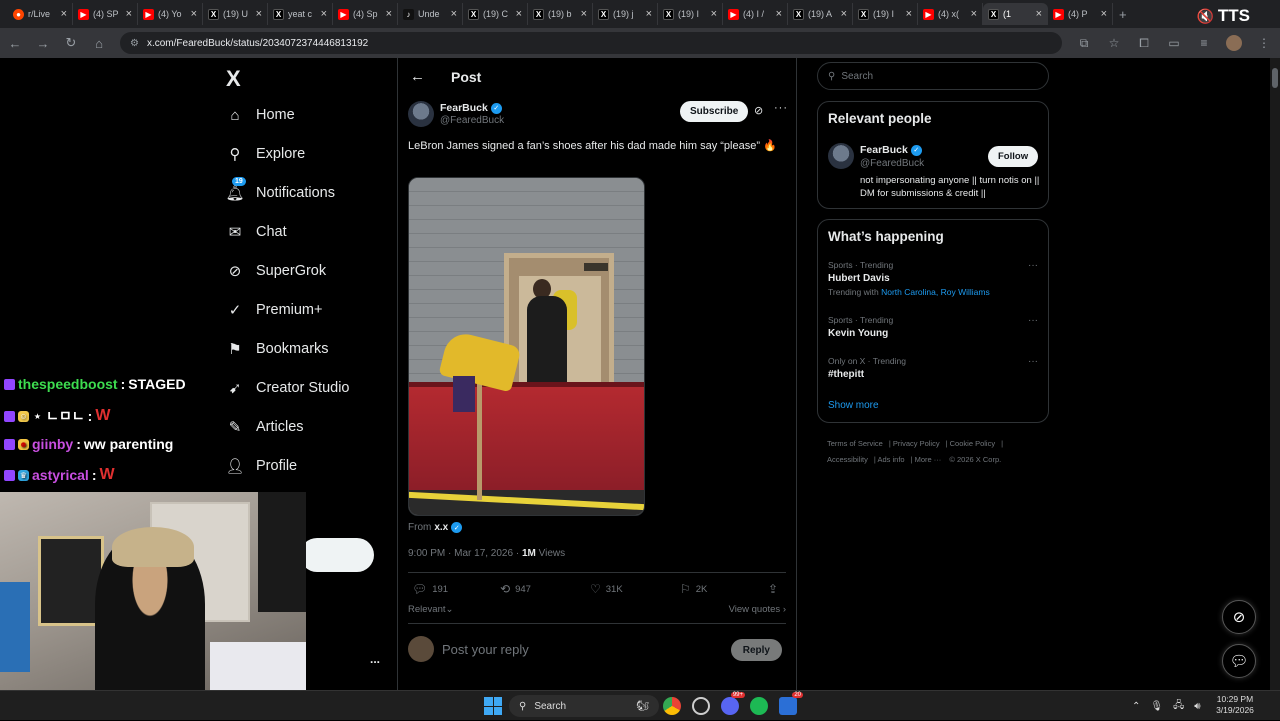 The width and height of the screenshot is (1280, 721). Describe the element at coordinates (714, 111) in the screenshot. I see `subscribe-button: Subscribe` at that location.